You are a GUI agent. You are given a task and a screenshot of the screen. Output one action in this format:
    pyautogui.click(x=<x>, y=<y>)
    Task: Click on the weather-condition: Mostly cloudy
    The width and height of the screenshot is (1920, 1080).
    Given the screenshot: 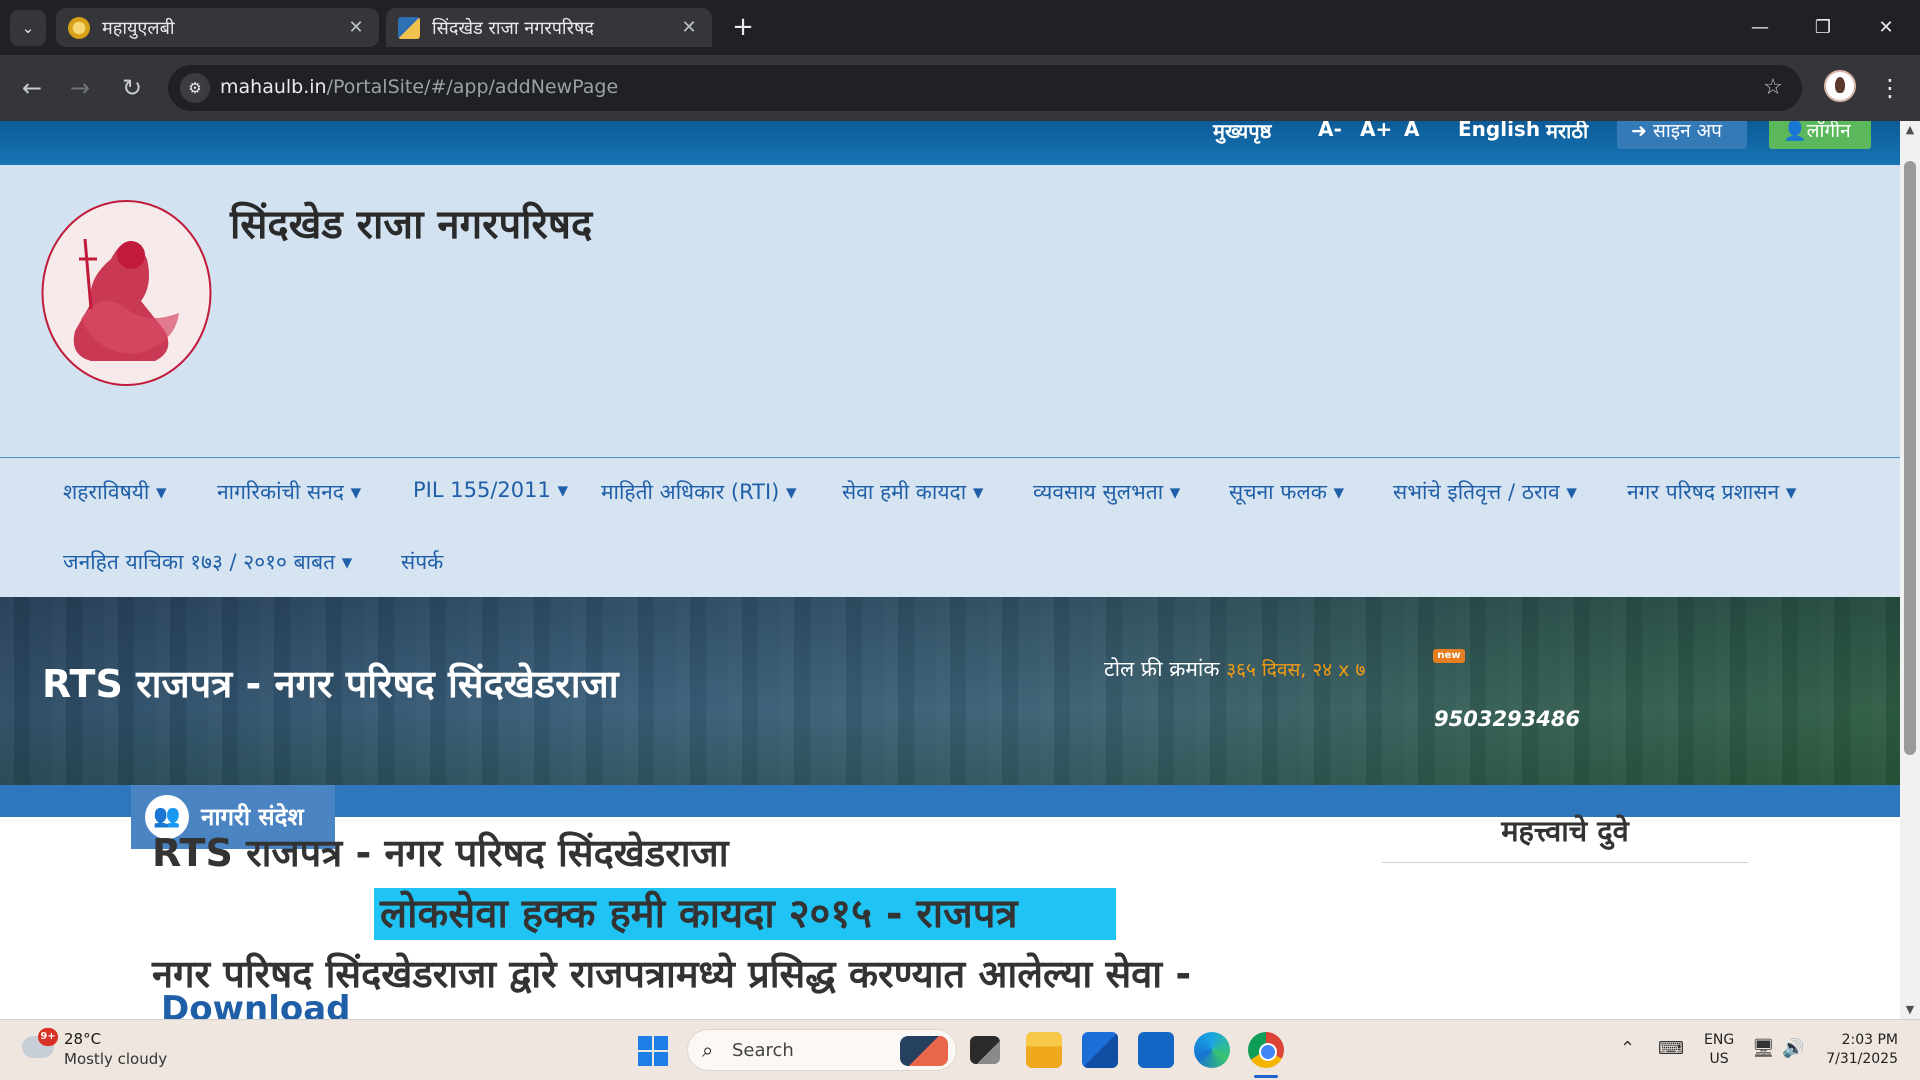 What is the action you would take?
    pyautogui.click(x=115, y=1059)
    